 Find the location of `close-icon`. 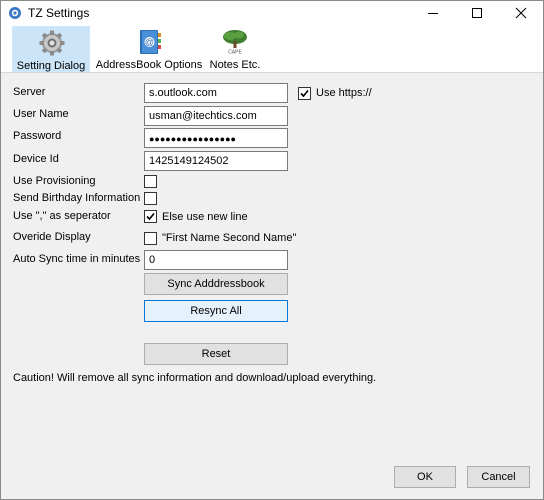

close-icon is located at coordinates (521, 13).